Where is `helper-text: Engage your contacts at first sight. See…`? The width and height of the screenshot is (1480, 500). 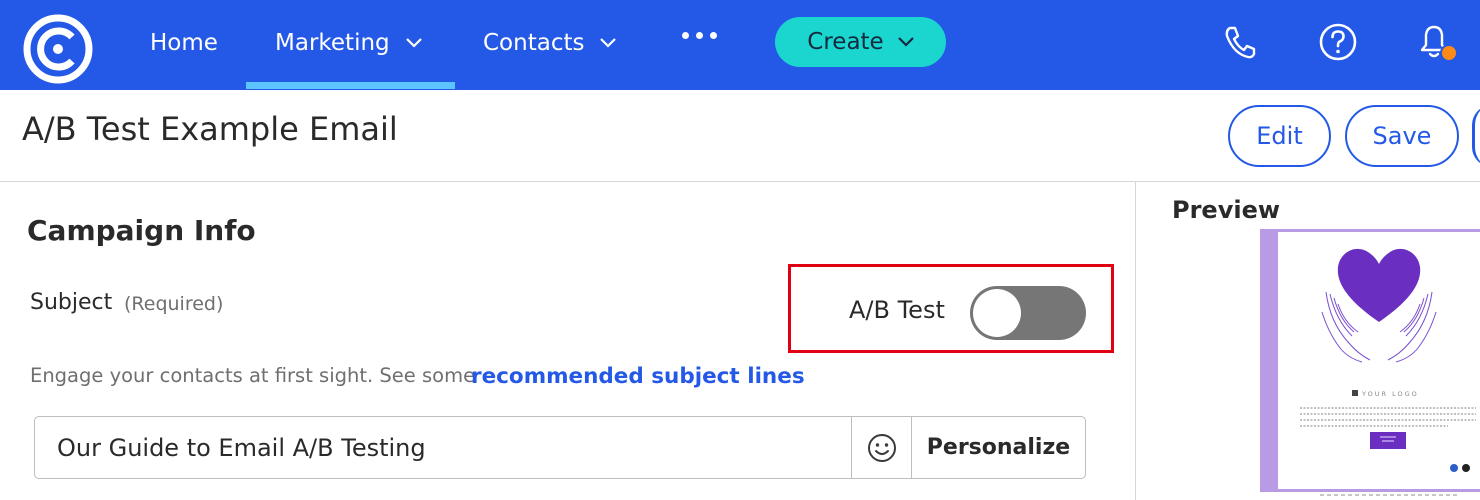 helper-text: Engage your contacts at first sight. See… is located at coordinates (253, 375).